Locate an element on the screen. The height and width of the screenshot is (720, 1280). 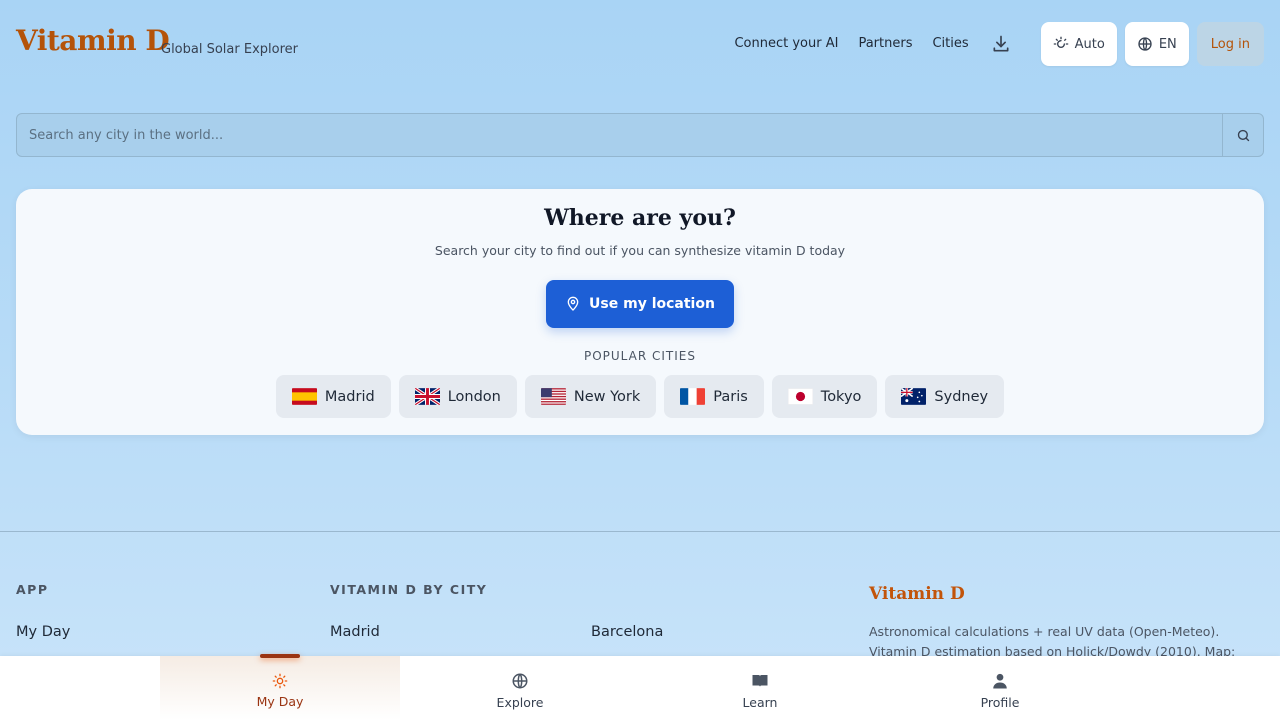
france-flag-icon is located at coordinates (693, 396).